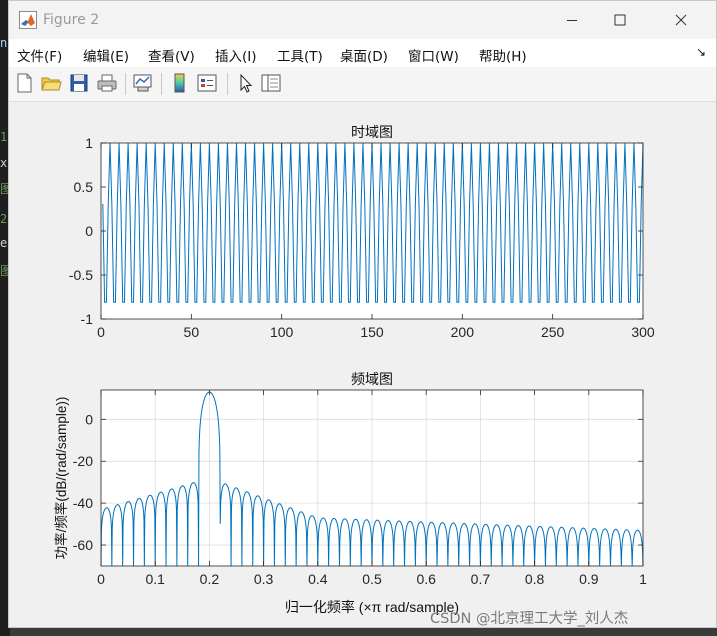 This screenshot has height=636, width=717. I want to click on x-tick-label: 0.9, so click(589, 579).